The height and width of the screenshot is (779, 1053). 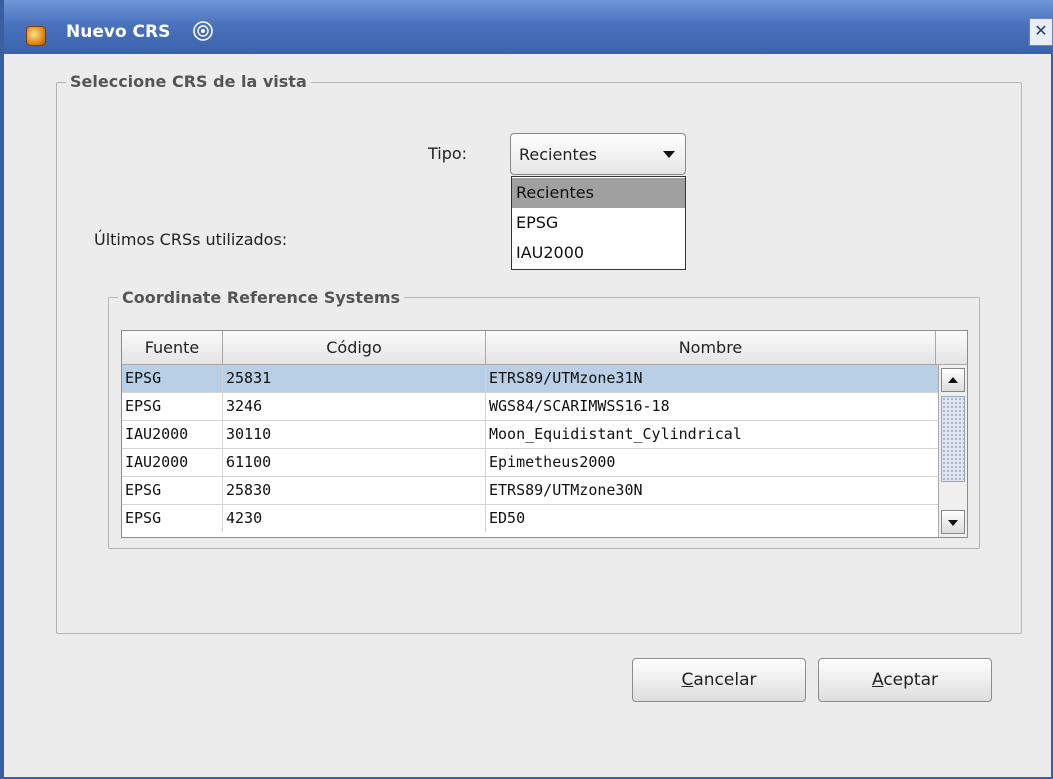 I want to click on accept-label: ceptar, so click(x=910, y=680).